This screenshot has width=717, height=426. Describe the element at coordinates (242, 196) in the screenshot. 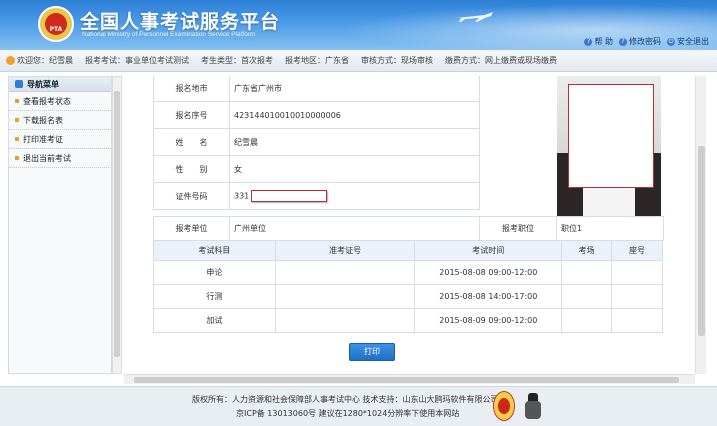

I see `id-number-prefix: 331` at that location.